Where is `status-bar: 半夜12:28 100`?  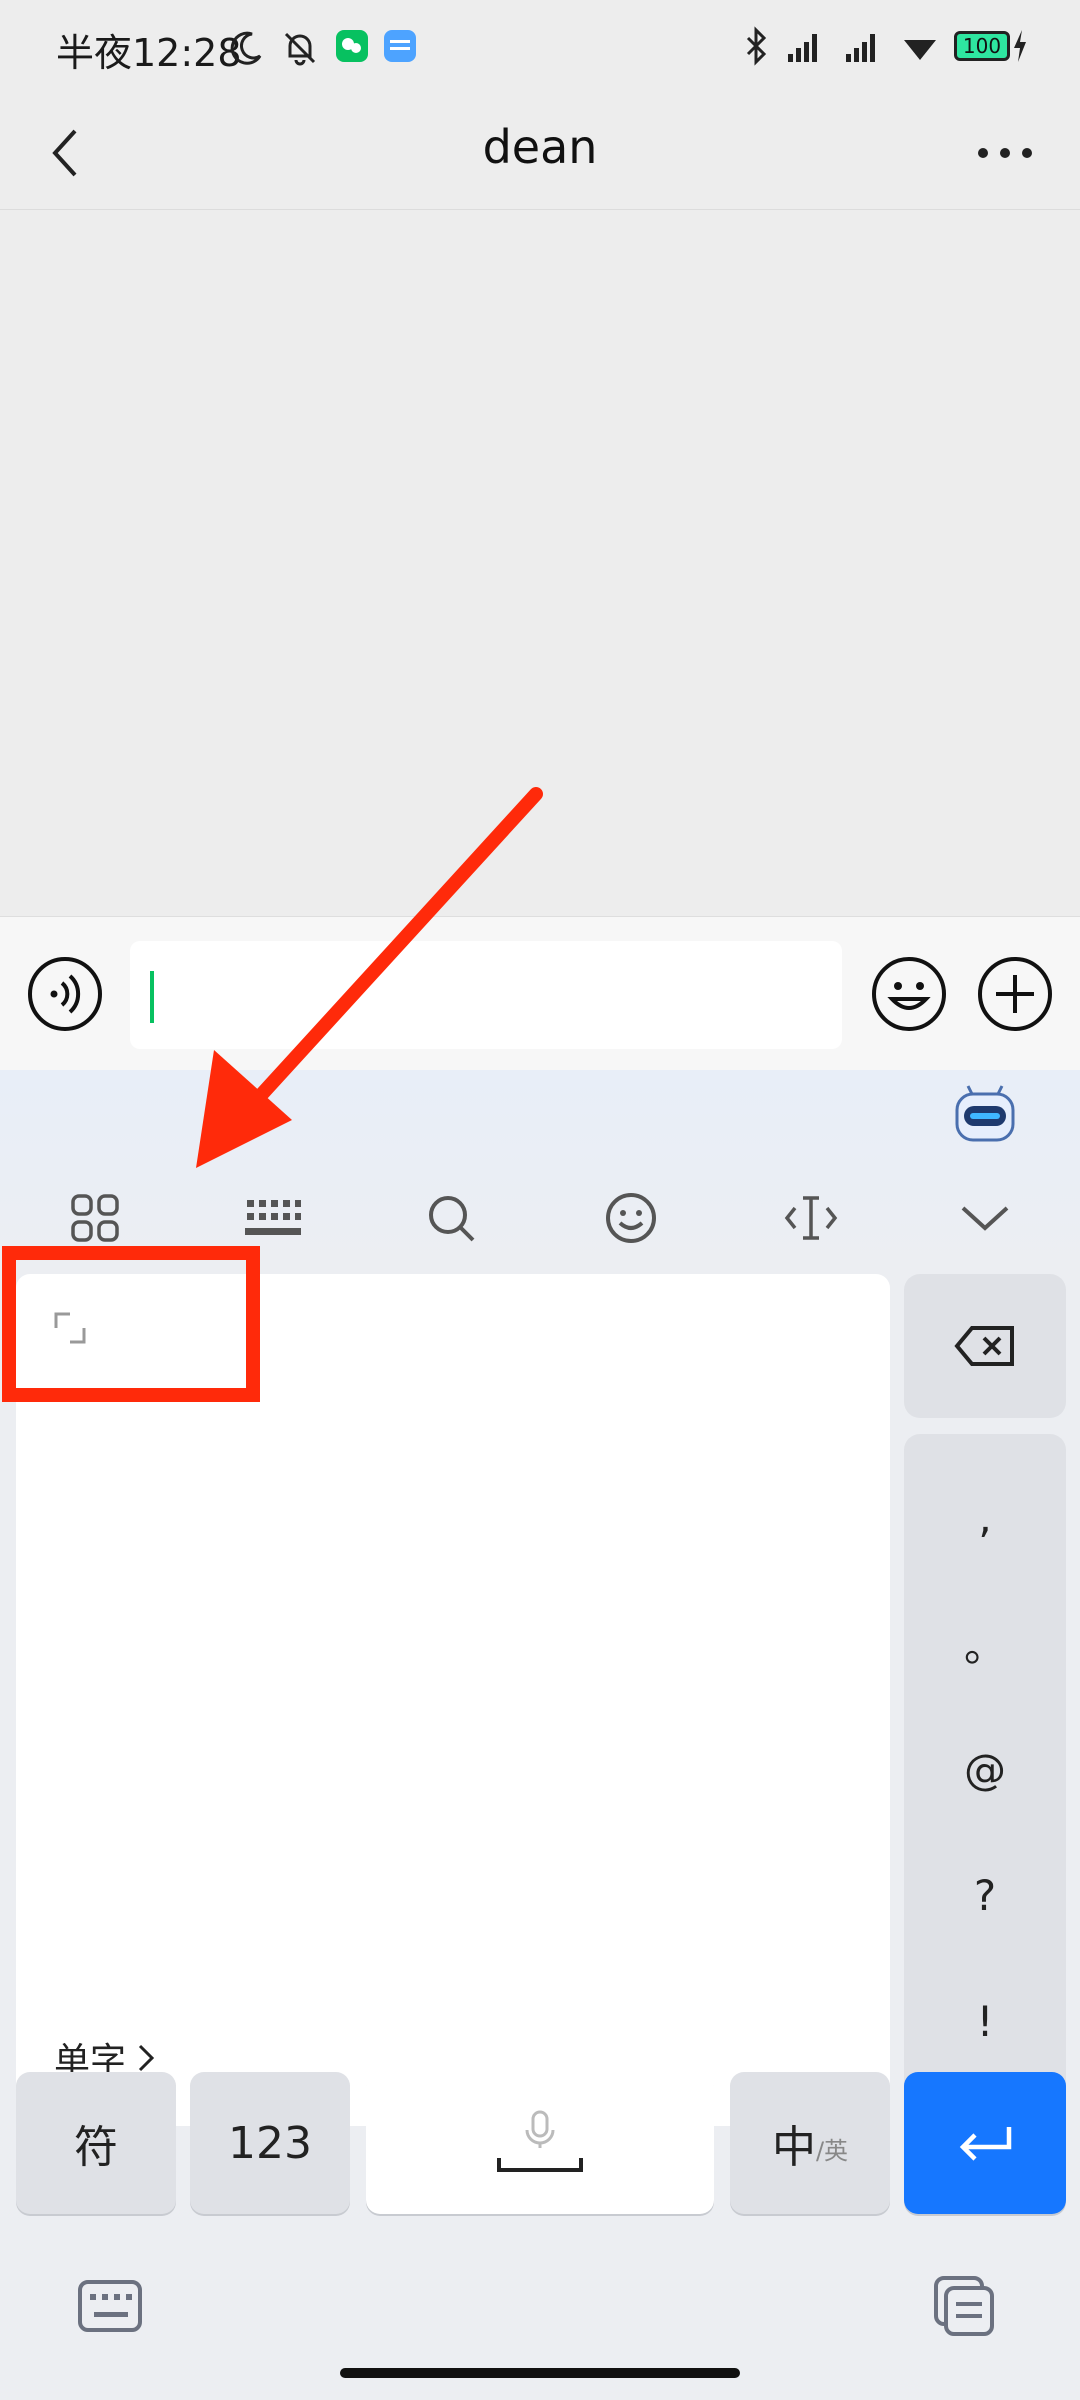
status-bar: 半夜12:28 100 is located at coordinates (540, 48).